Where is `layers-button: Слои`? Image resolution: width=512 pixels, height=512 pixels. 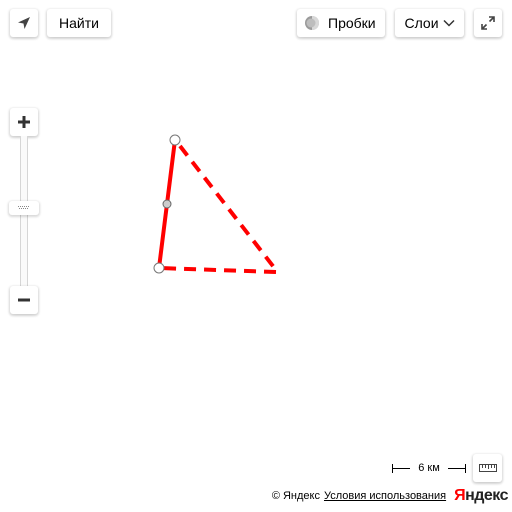
layers-button: Слои is located at coordinates (429, 23).